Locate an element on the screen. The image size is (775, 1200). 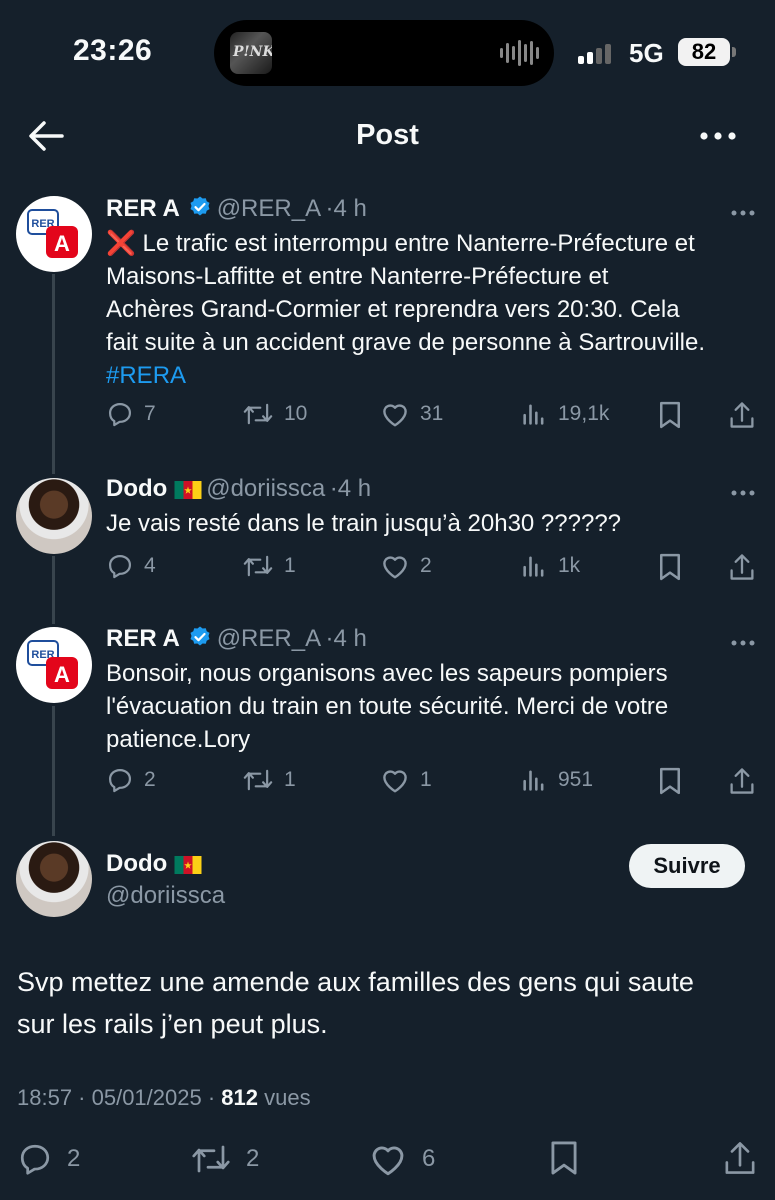
battery-tip is located at coordinates (734, 52).